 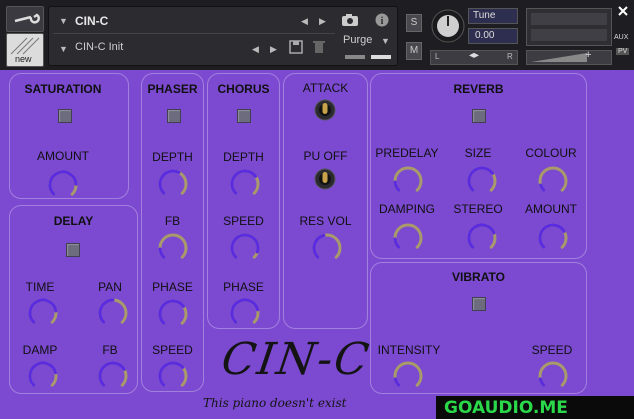 What do you see at coordinates (173, 184) in the screenshot?
I see `phaser-depth-knob` at bounding box center [173, 184].